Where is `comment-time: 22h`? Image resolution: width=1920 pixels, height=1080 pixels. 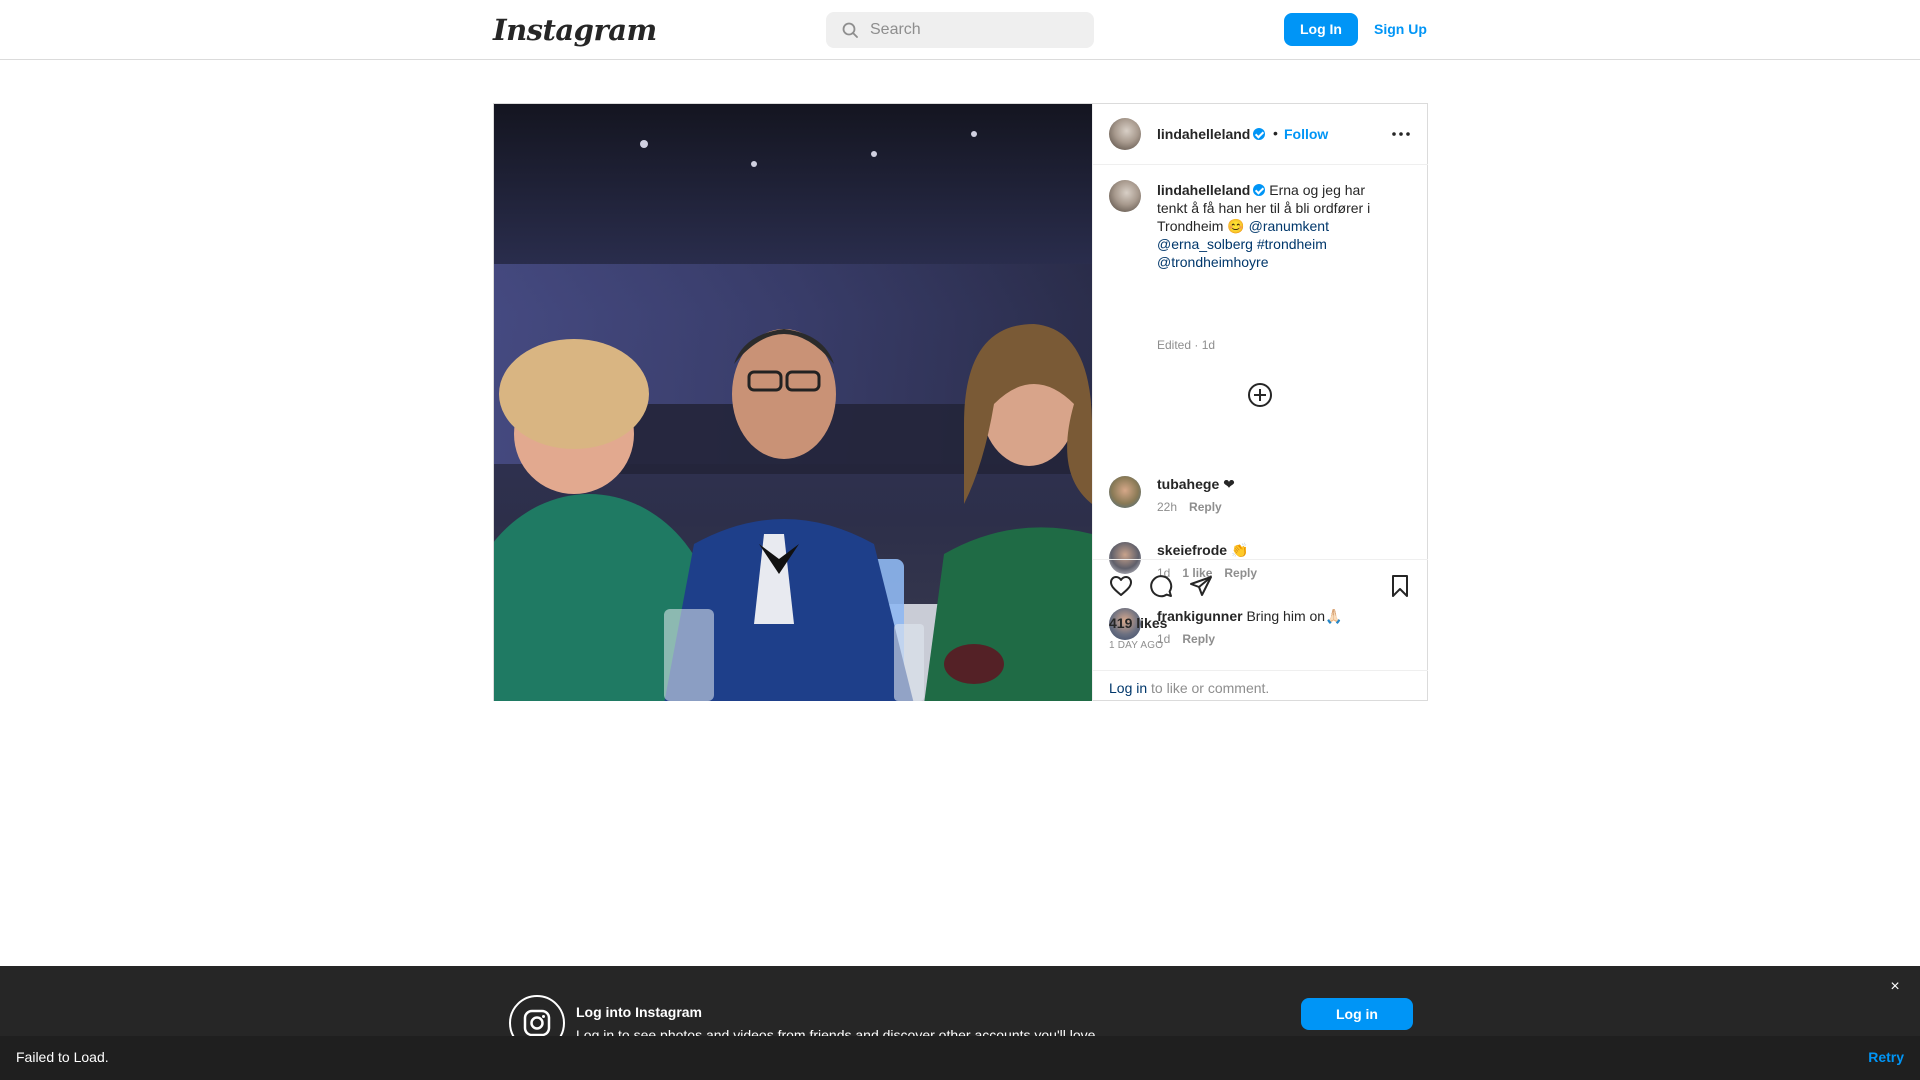 comment-time: 22h is located at coordinates (1167, 507).